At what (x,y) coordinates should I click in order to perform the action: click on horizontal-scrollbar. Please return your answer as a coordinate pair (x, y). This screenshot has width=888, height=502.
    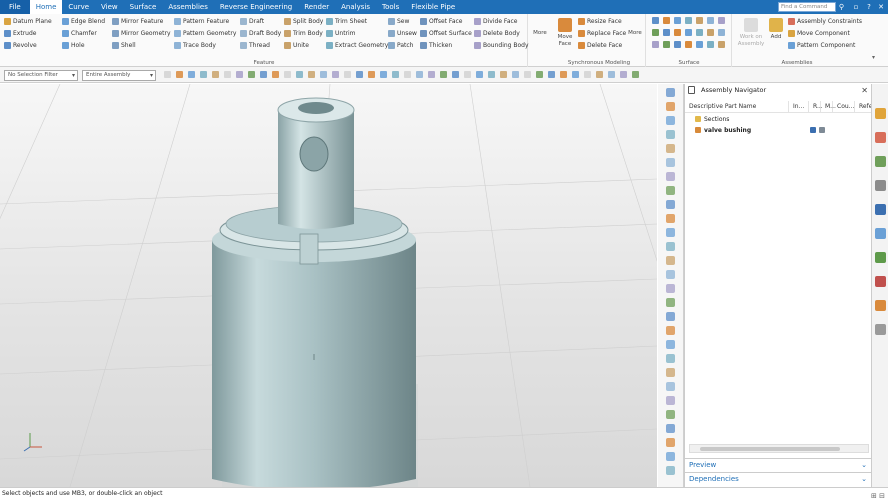
    Looking at the image, I should click on (779, 448).